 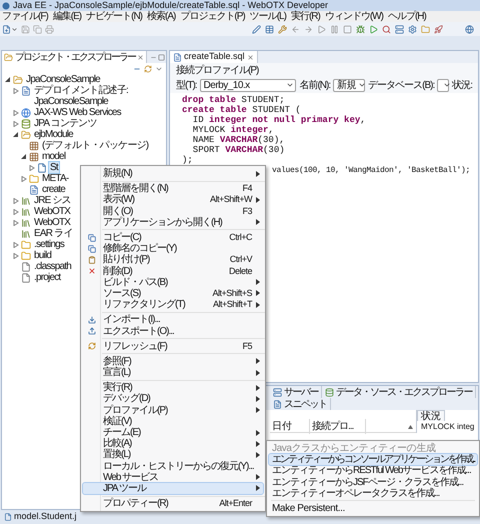 I want to click on pen-icon, so click(x=256, y=29).